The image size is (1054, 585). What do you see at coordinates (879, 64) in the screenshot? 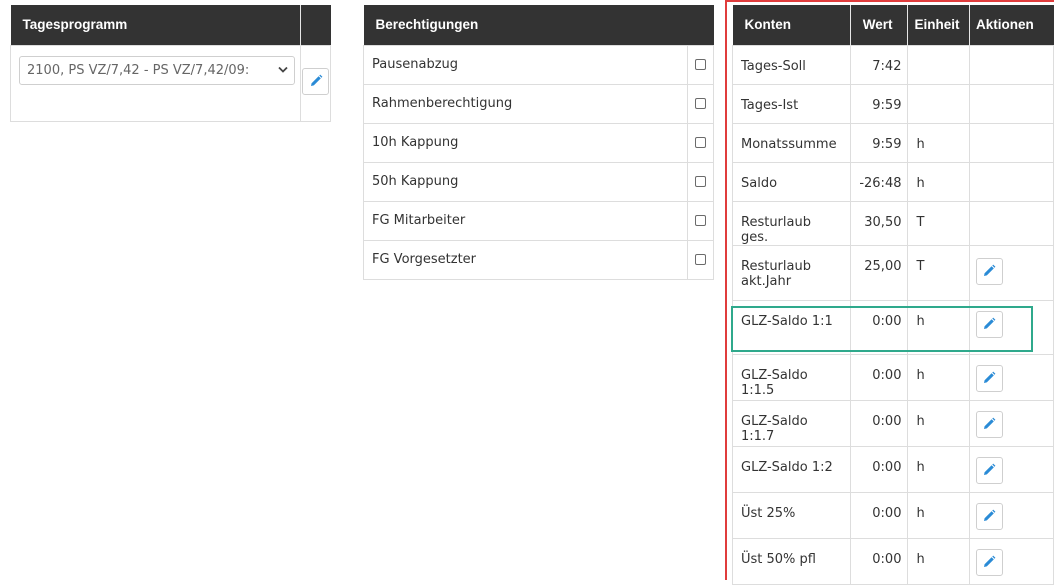
I see `konto-wert: 7:42` at bounding box center [879, 64].